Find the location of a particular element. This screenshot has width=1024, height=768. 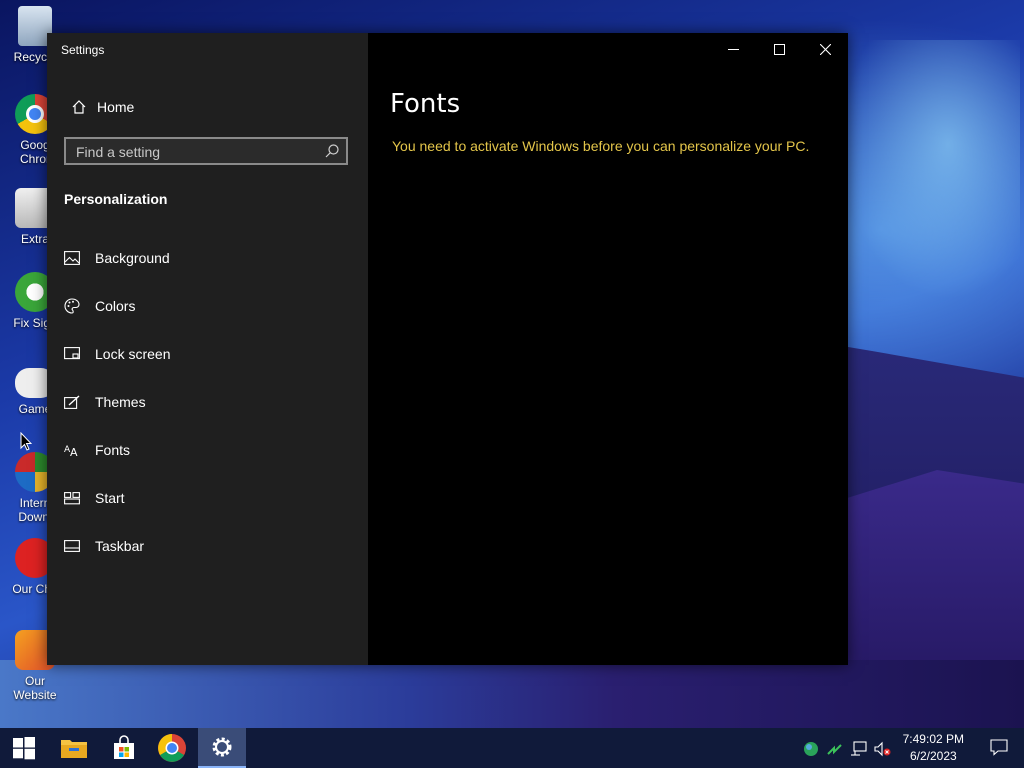

taskbar-settings is located at coordinates (222, 748).